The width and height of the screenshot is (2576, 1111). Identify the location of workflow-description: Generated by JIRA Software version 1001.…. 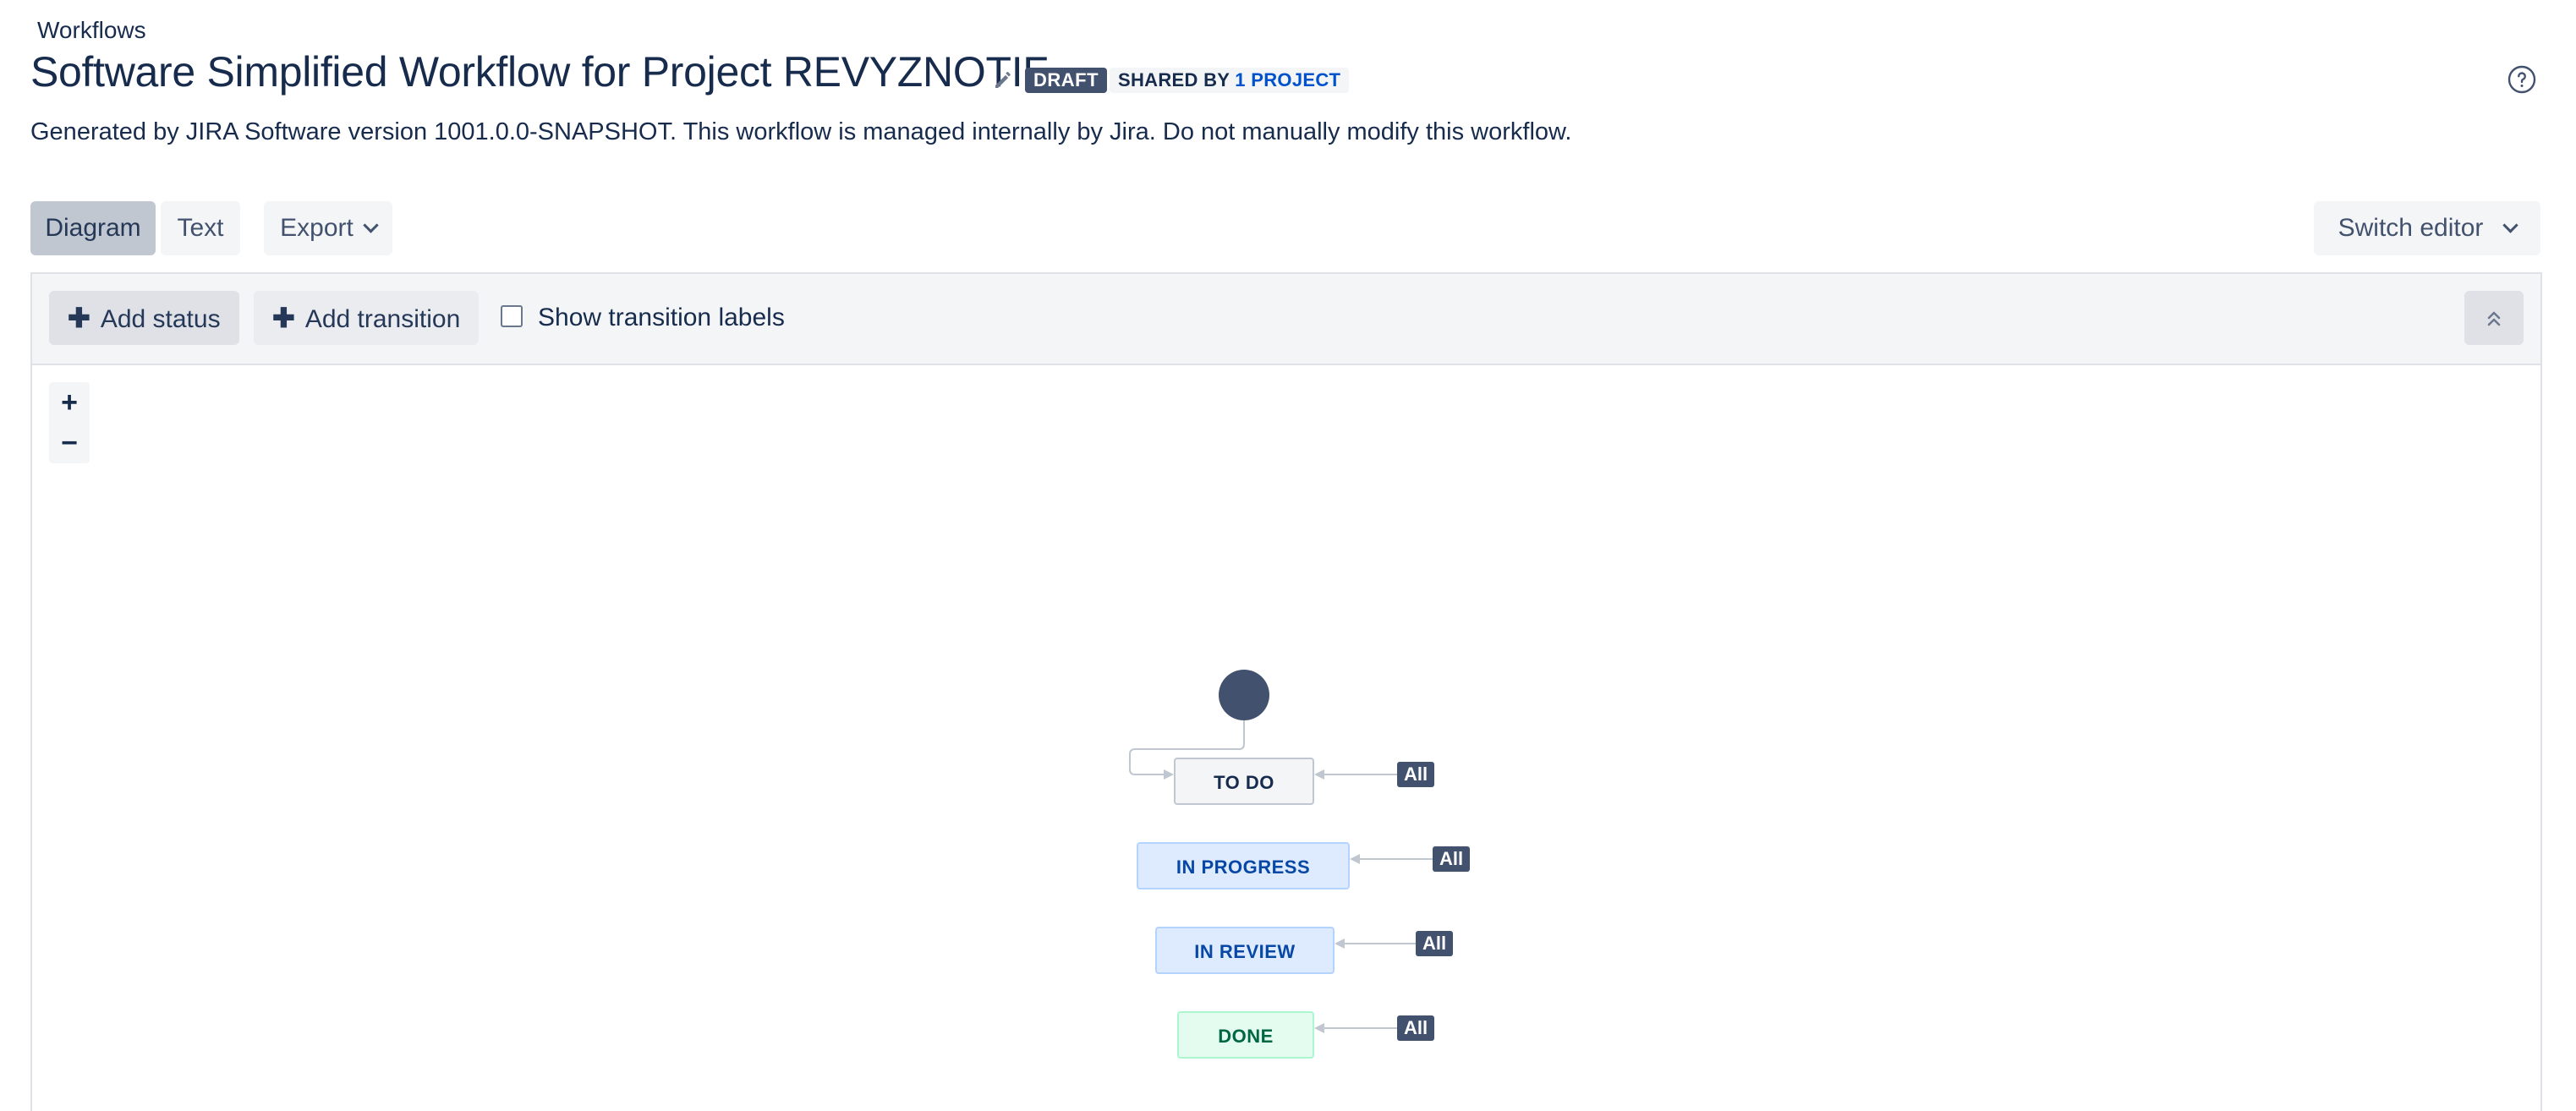
(801, 131).